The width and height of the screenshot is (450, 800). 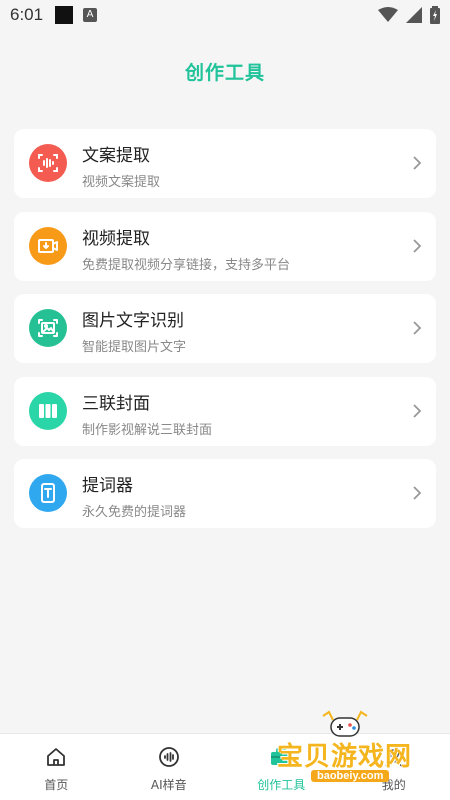 What do you see at coordinates (116, 403) in the screenshot?
I see `tool-title: 三联封面` at bounding box center [116, 403].